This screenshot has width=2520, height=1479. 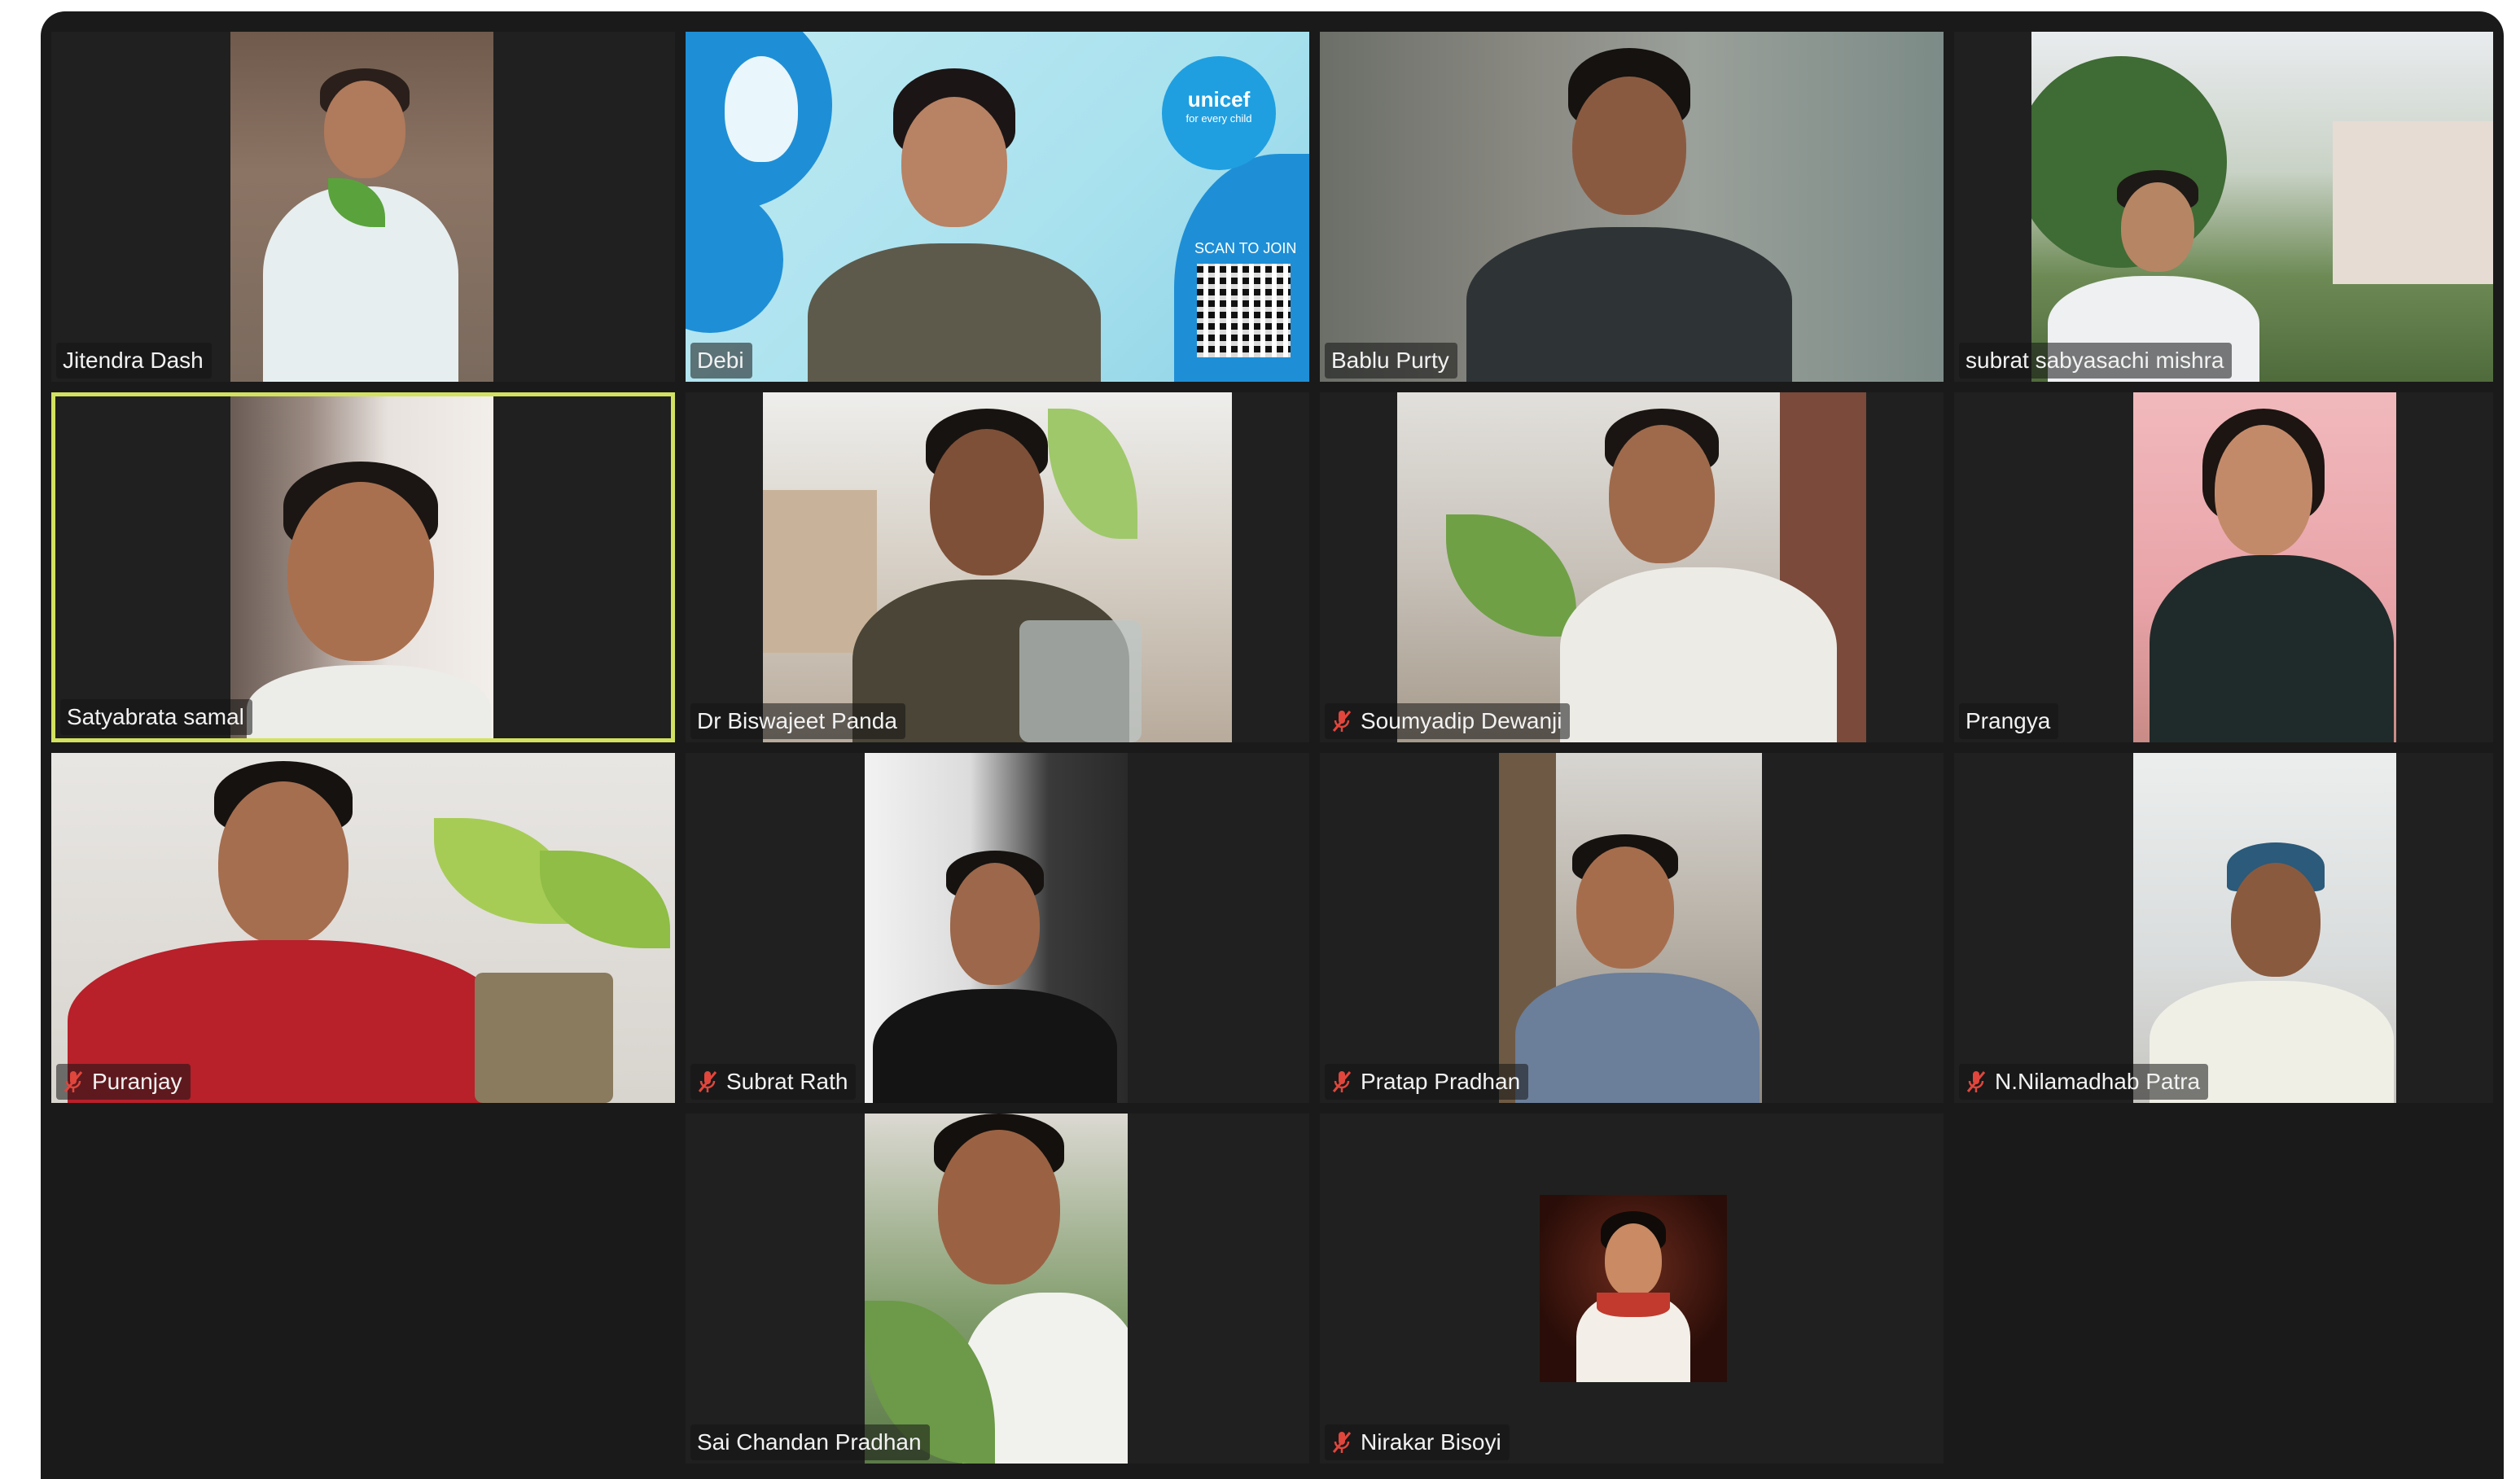 I want to click on qr-code, so click(x=1244, y=310).